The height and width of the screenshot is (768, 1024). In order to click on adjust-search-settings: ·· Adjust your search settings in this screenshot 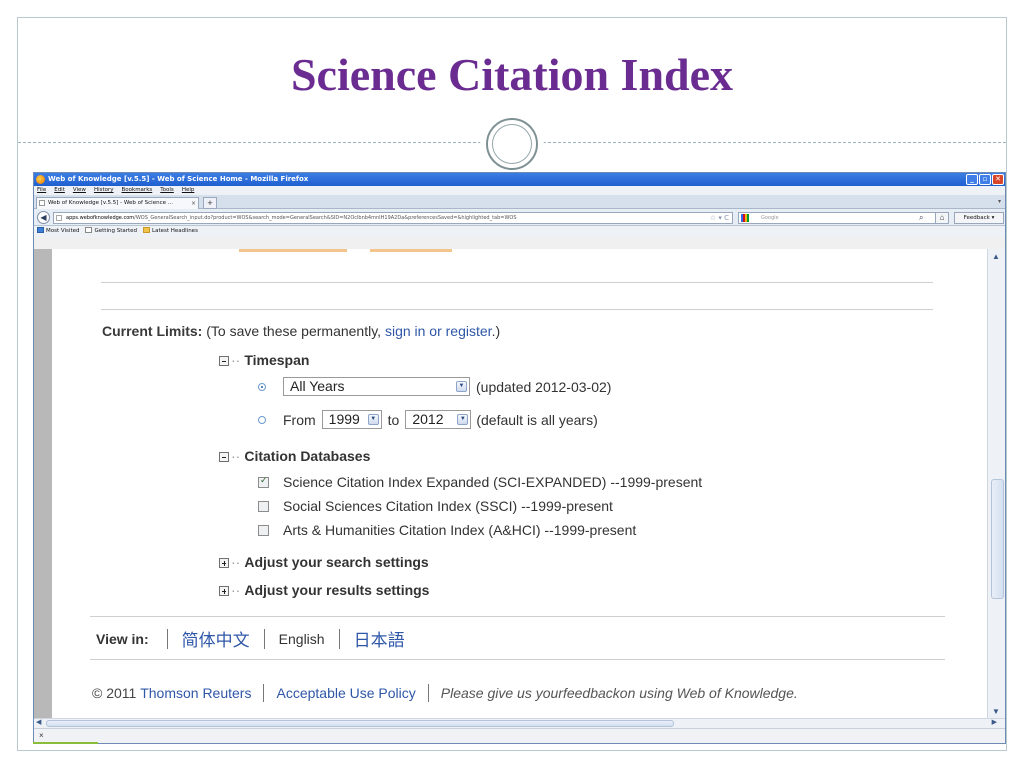, I will do `click(324, 562)`.